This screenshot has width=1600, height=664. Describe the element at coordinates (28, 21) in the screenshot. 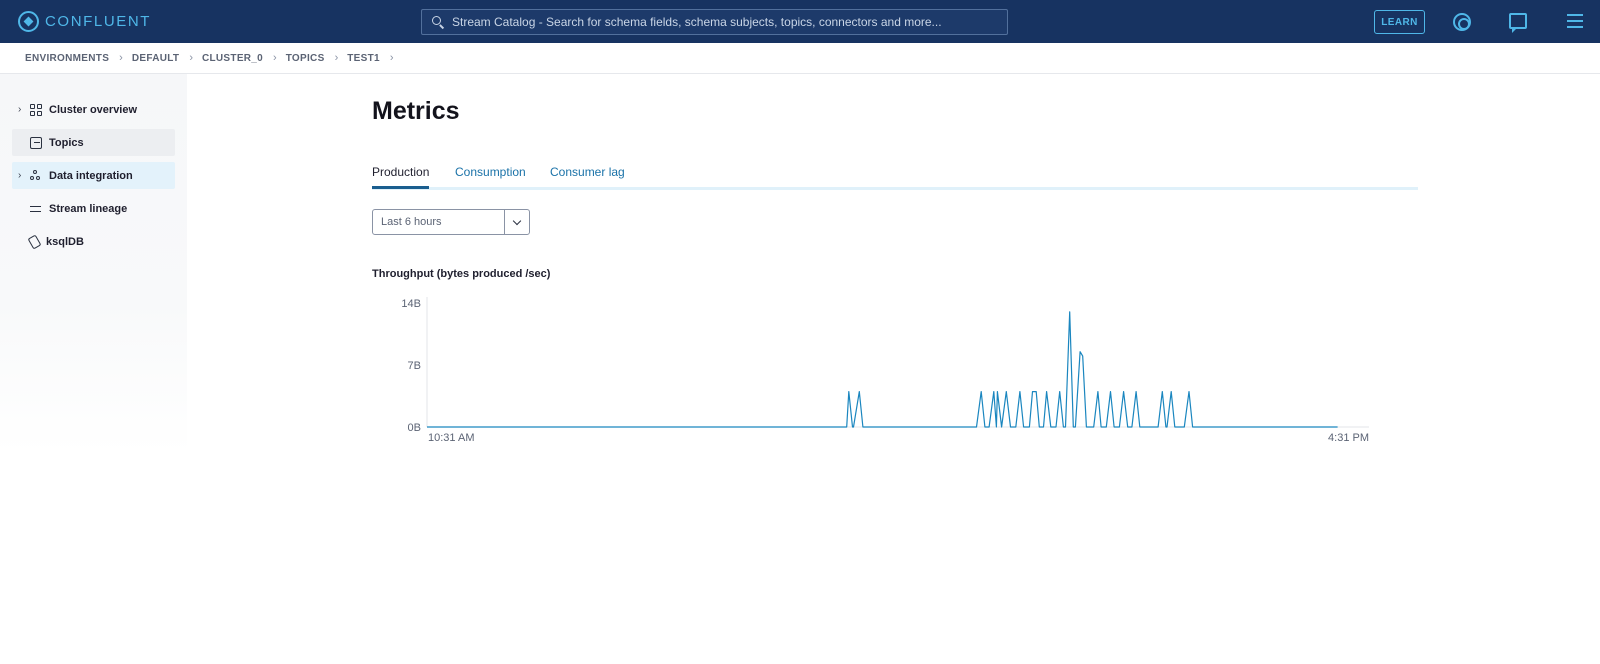

I see `confluent-logo-icon` at that location.